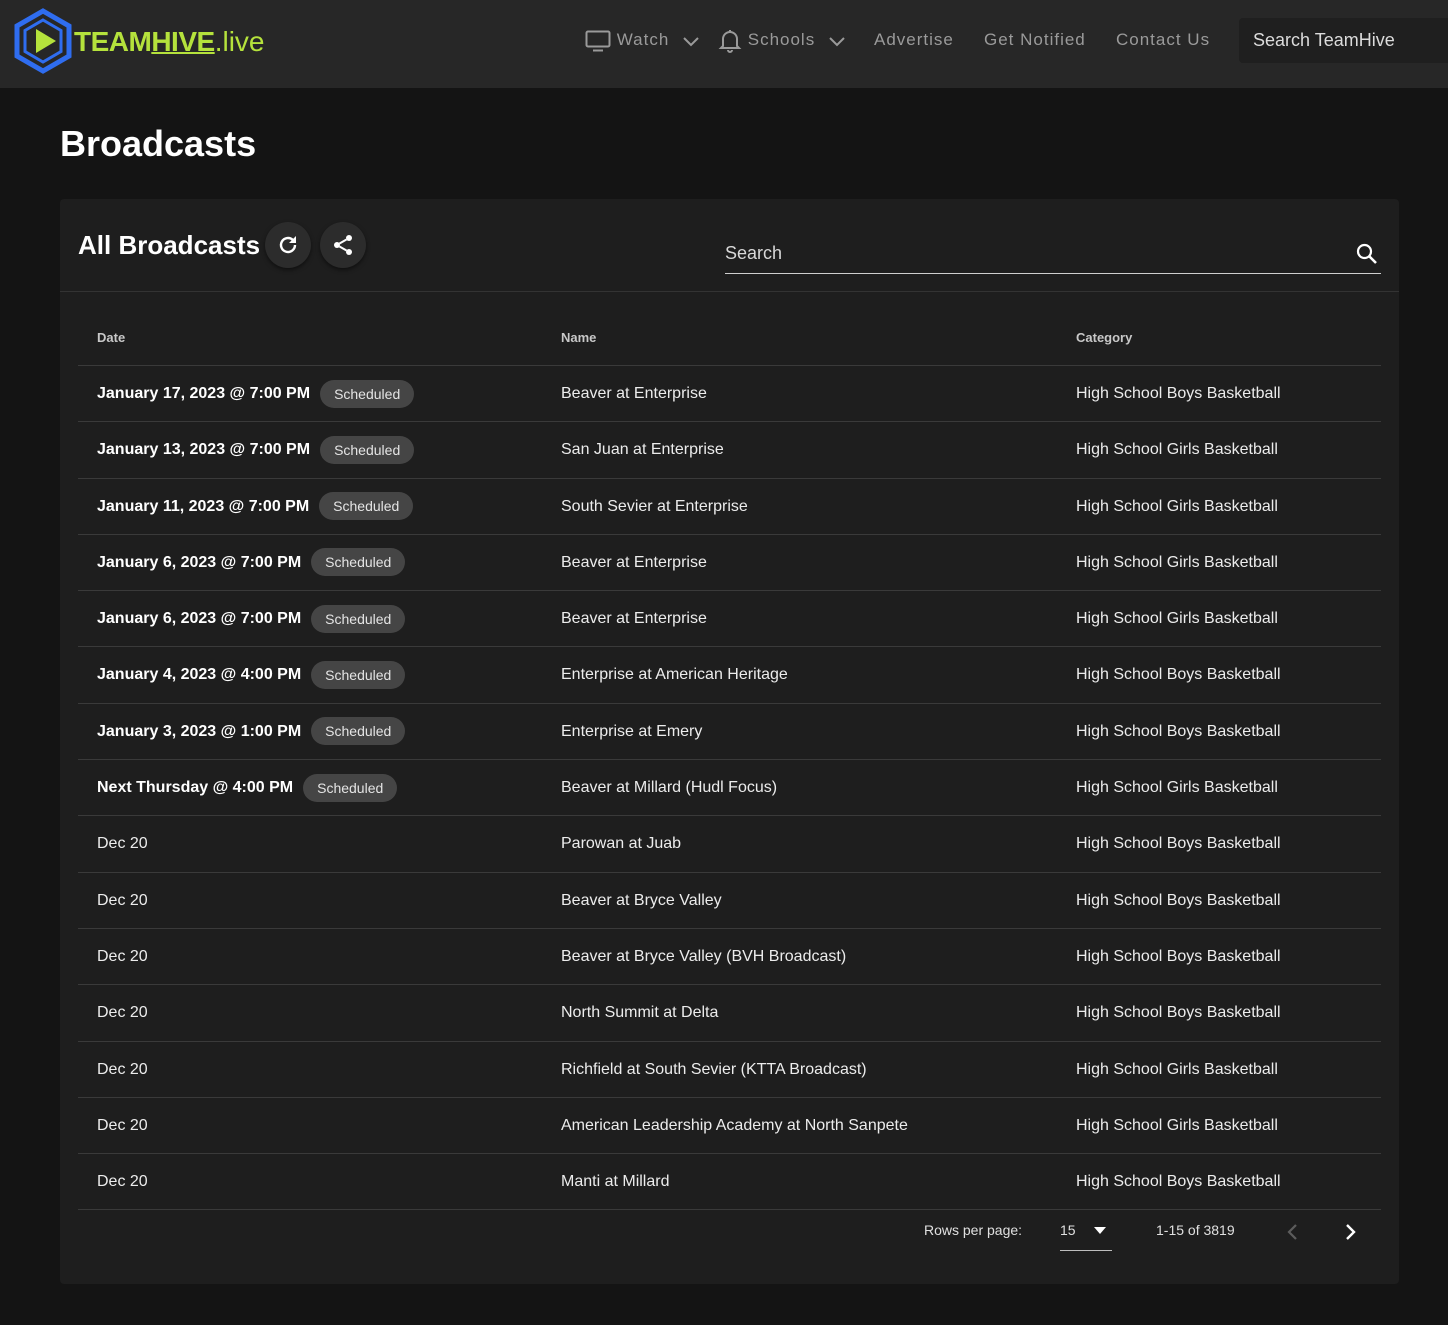 Image resolution: width=1448 pixels, height=1325 pixels. Describe the element at coordinates (251, 674) in the screenshot. I see `cell-date: January 4, 2023 @ 4:00 PM Scheduled` at that location.